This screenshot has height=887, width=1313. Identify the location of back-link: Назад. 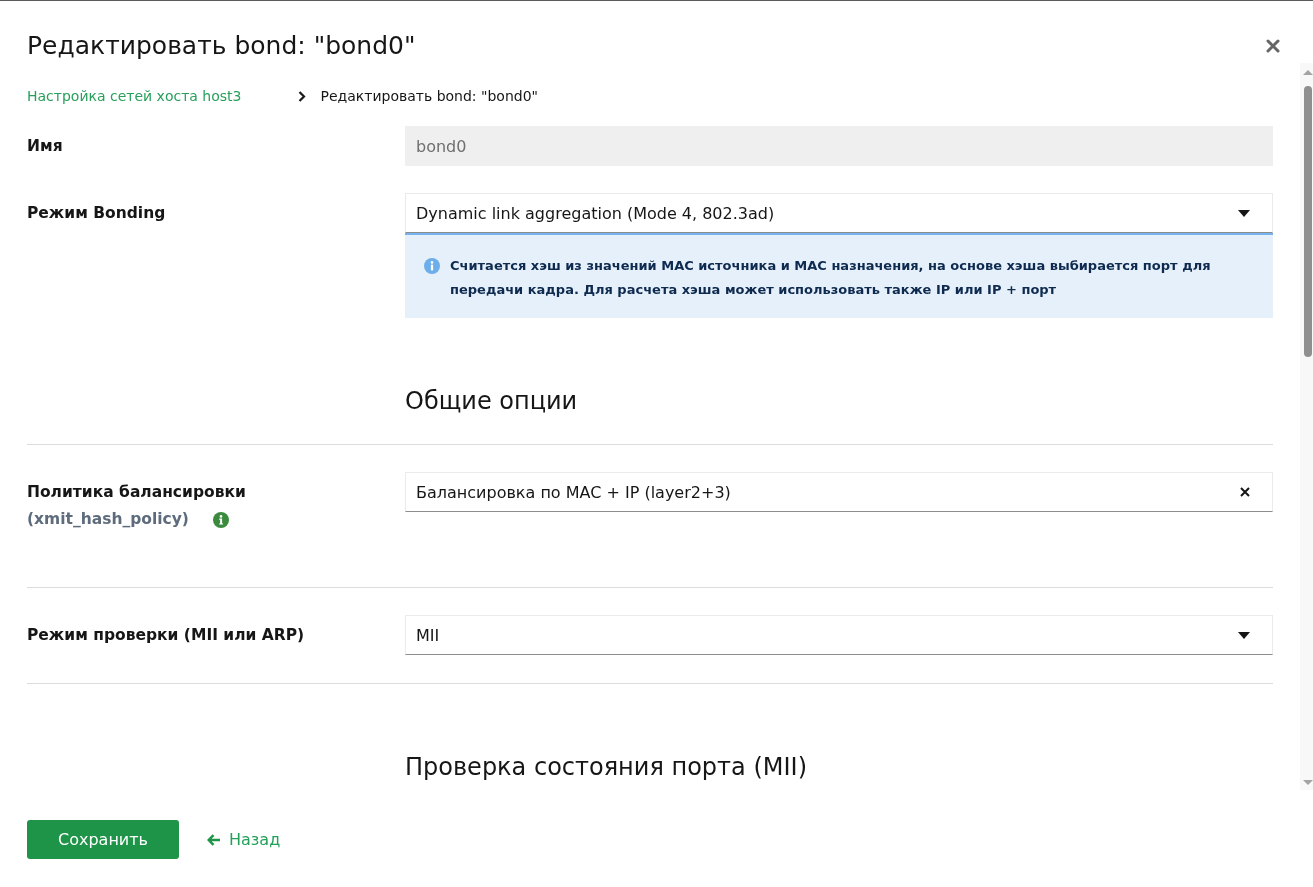
(244, 839).